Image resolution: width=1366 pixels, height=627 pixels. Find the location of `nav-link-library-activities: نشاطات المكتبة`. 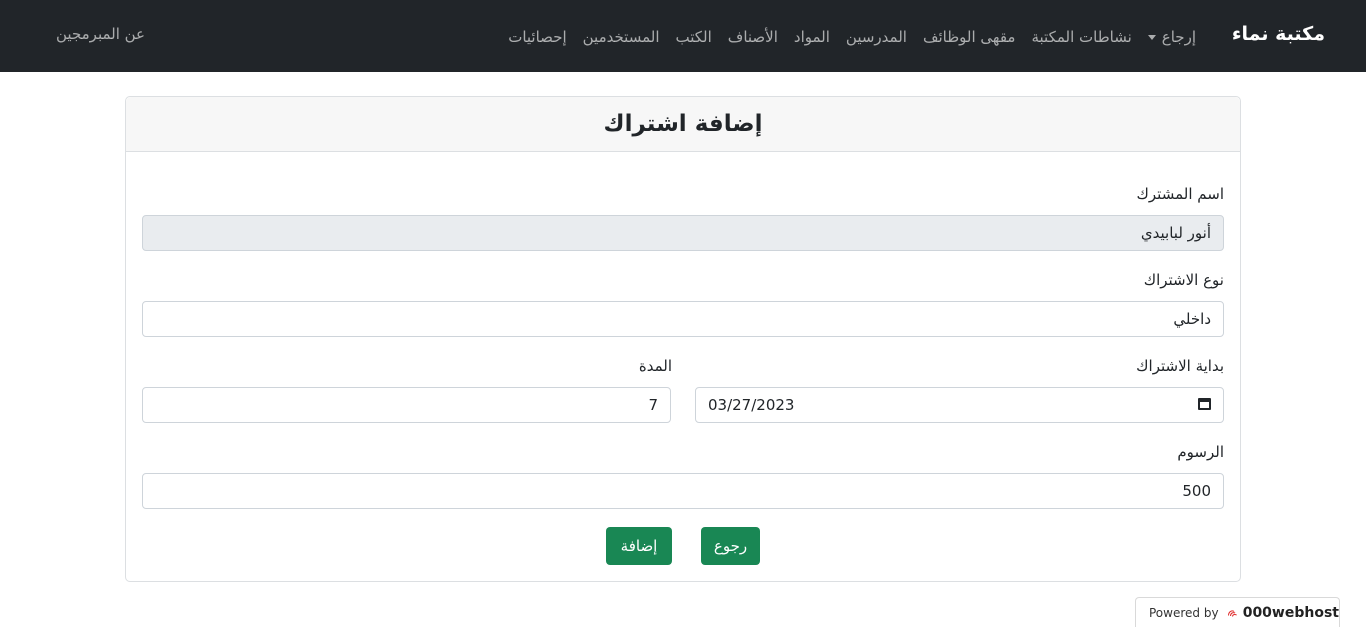

nav-link-library-activities: نشاطات المكتبة is located at coordinates (1081, 37).